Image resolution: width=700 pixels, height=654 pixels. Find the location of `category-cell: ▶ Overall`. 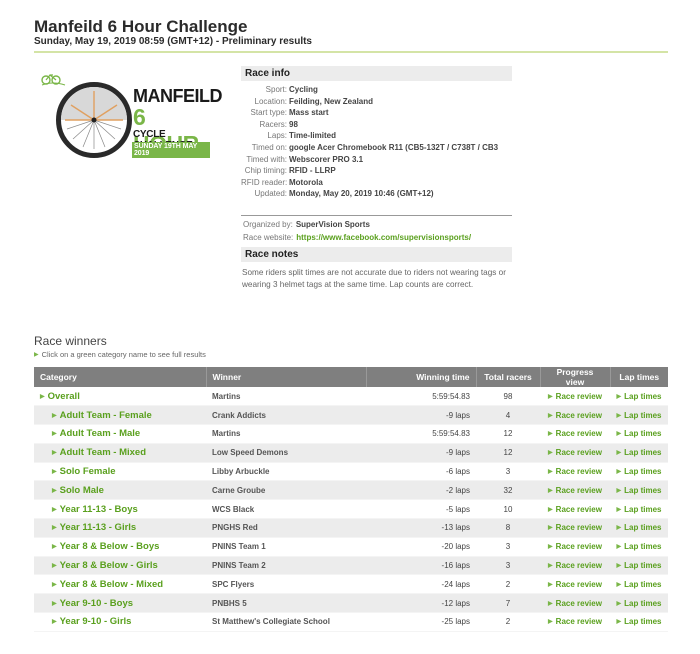

category-cell: ▶ Overall is located at coordinates (120, 397).